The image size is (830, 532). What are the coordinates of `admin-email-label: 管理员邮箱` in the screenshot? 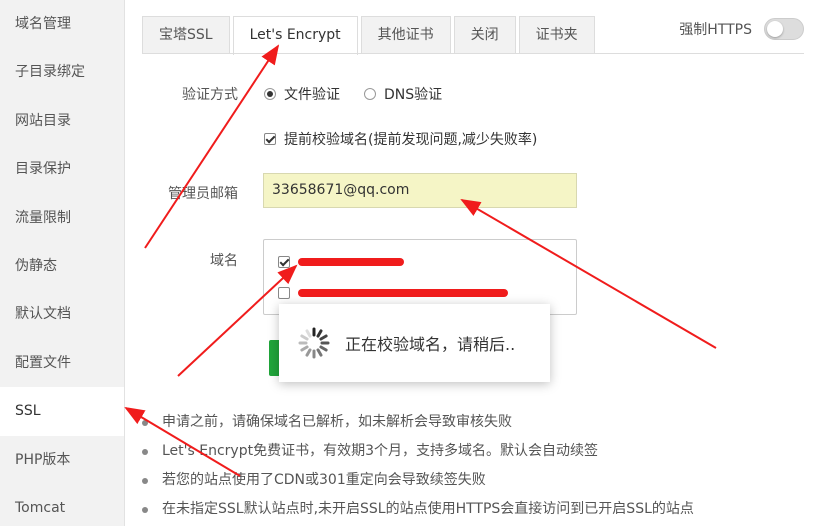 It's located at (203, 194).